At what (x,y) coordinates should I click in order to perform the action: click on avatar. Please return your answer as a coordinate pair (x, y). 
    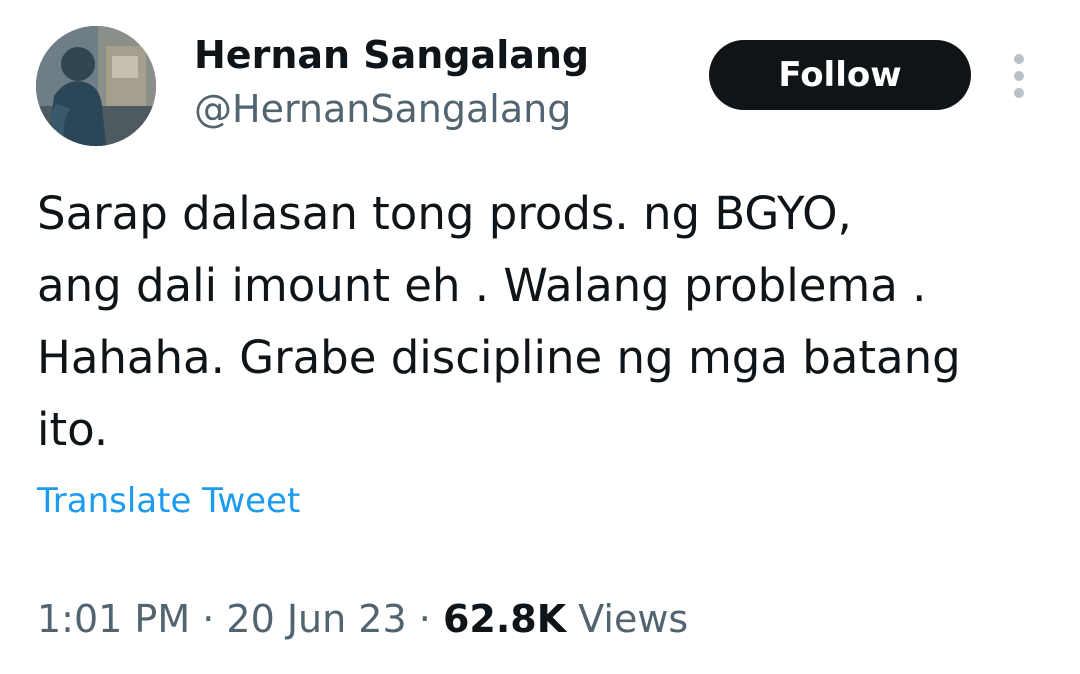
    Looking at the image, I should click on (96, 86).